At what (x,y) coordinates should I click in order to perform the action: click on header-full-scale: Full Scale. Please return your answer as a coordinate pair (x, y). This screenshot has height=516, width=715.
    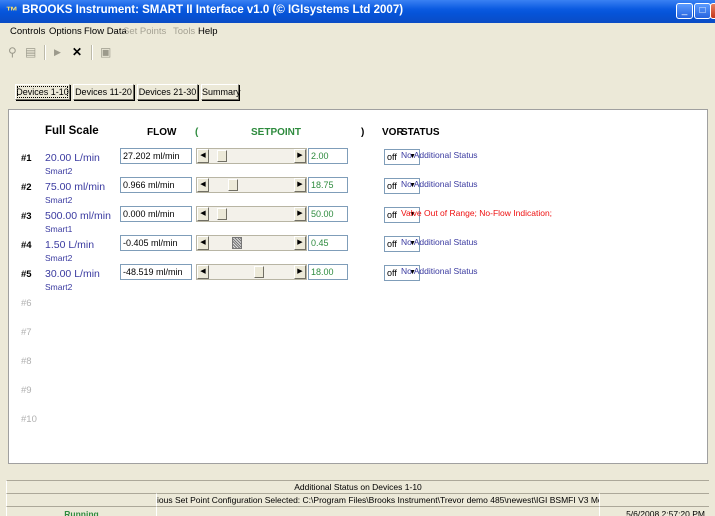
    Looking at the image, I should click on (72, 131).